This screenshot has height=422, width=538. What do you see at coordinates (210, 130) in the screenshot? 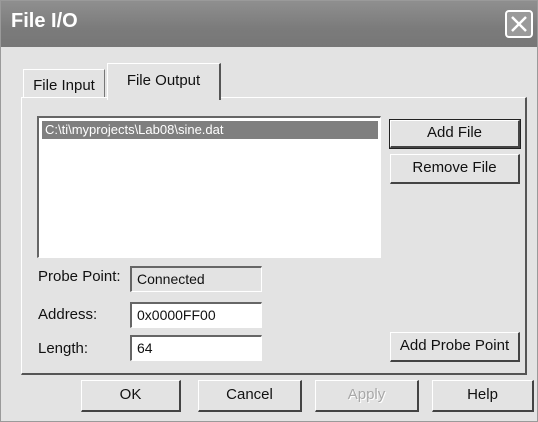
I see `list-item: C:\ti\myprojects\Lab08\sine.dat` at bounding box center [210, 130].